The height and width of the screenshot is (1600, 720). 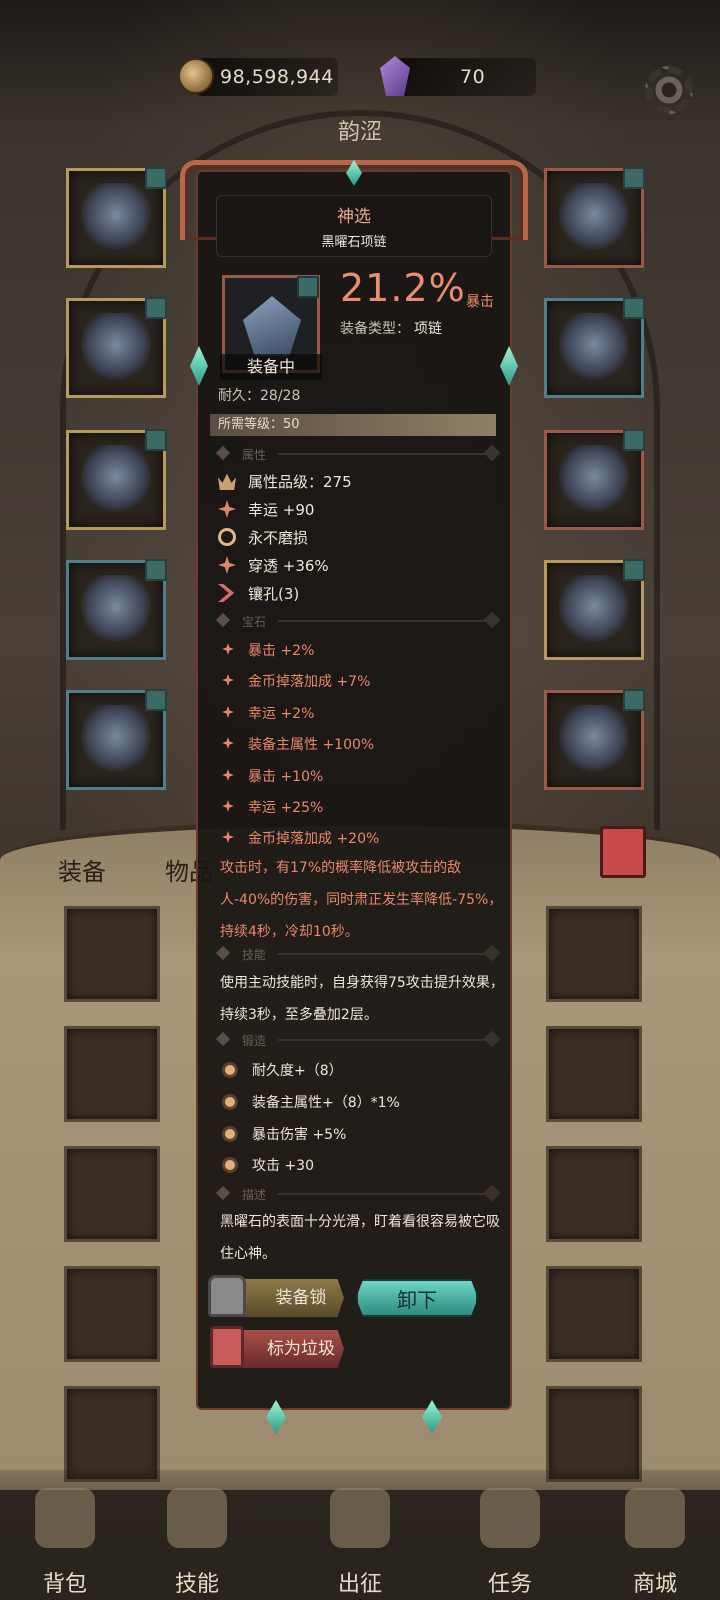 I want to click on equip-lock-button: 装备锁, so click(x=290, y=1298).